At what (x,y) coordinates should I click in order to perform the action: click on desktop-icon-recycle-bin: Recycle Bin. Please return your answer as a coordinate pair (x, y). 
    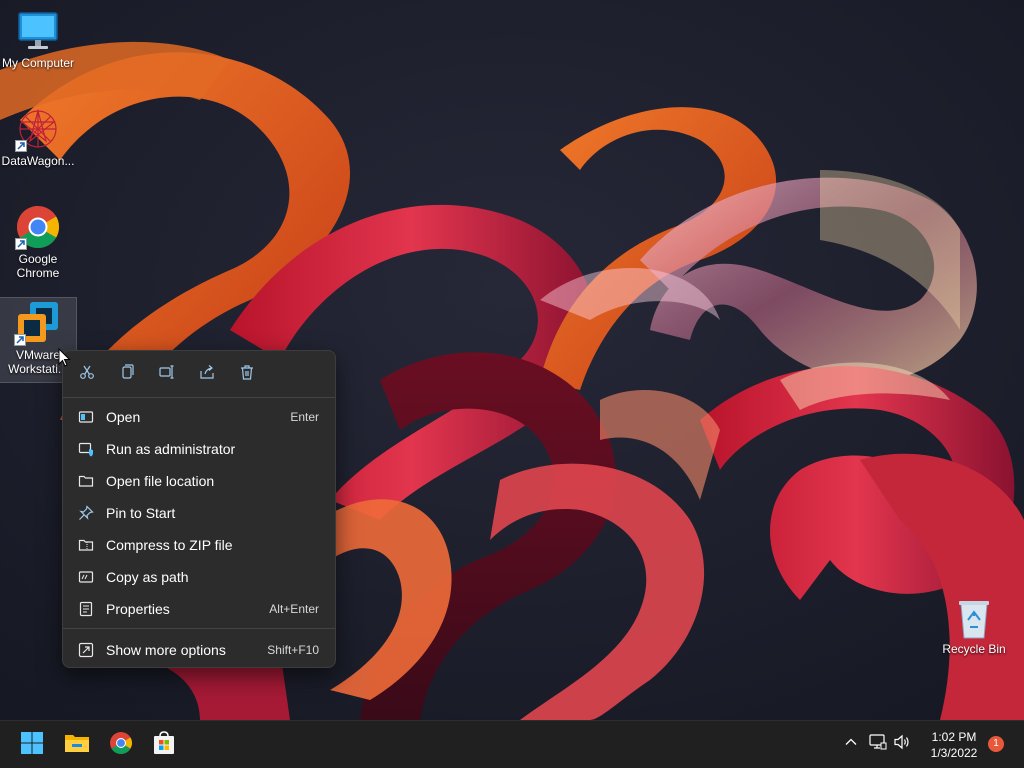
    Looking at the image, I should click on (974, 627).